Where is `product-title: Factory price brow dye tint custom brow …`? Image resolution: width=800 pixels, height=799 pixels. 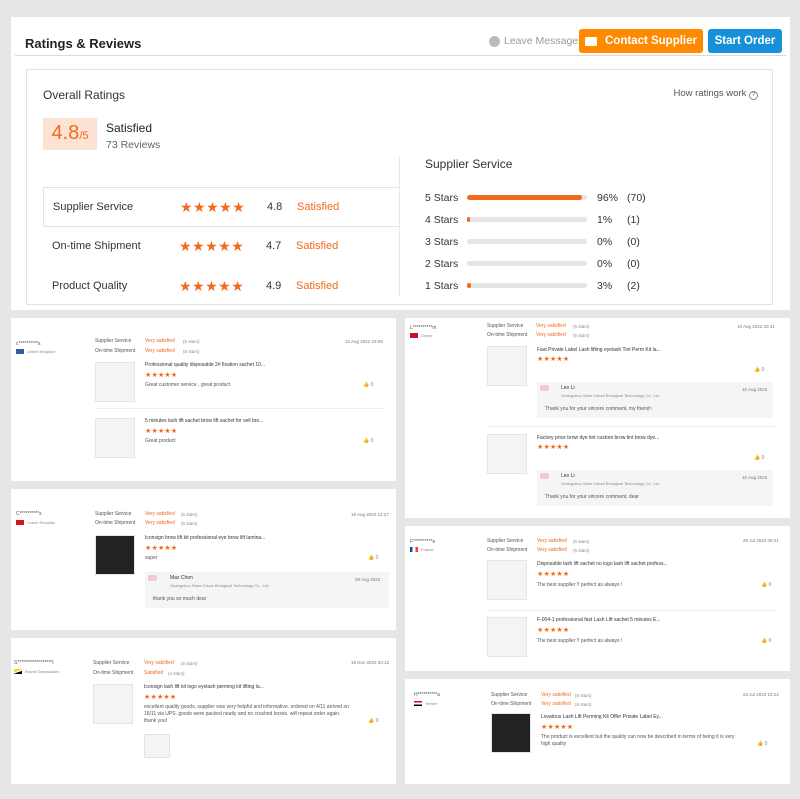 product-title: Factory price brow dye tint custom brow … is located at coordinates (598, 438).